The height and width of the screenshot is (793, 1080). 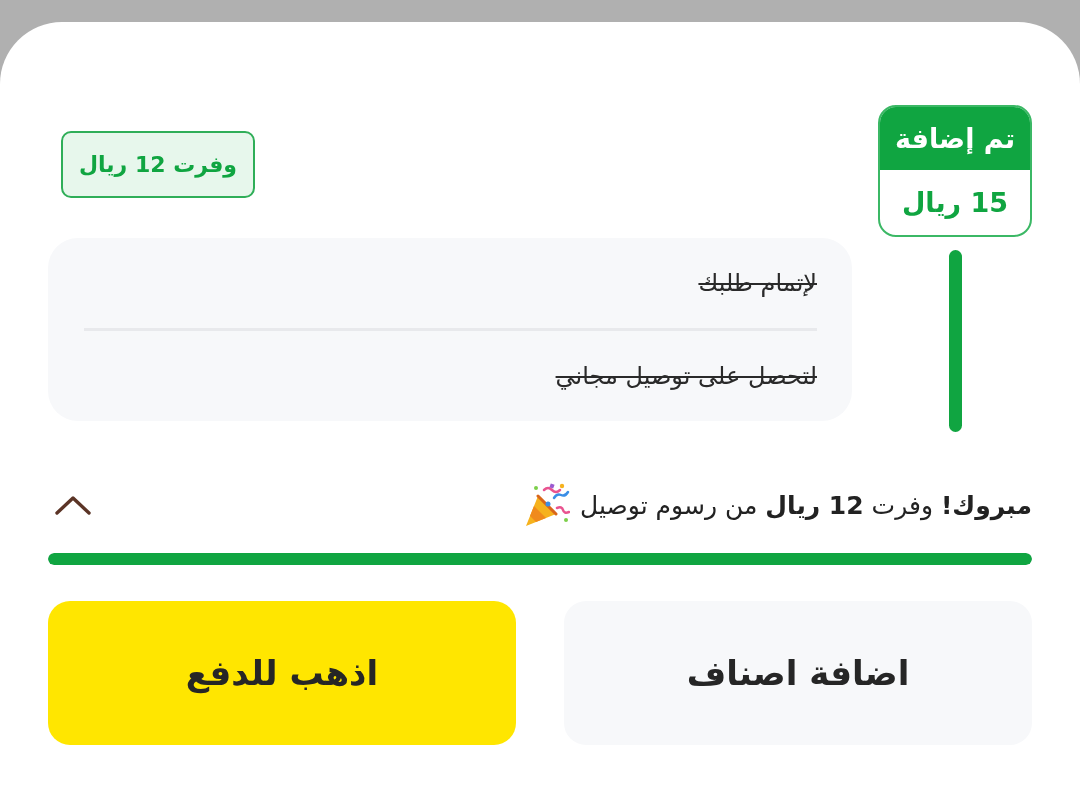 I want to click on condition-text: لإتمام طلبك, so click(x=757, y=283).